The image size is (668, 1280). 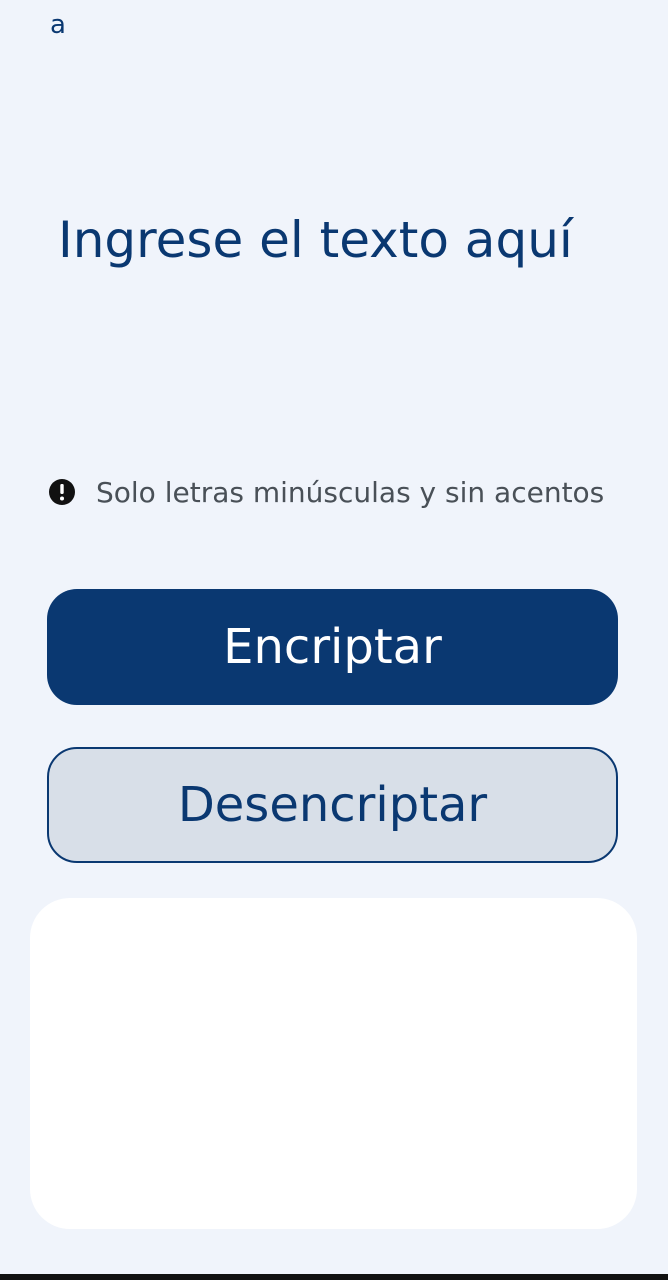 What do you see at coordinates (62, 492) in the screenshot?
I see `exclamation-circle-icon` at bounding box center [62, 492].